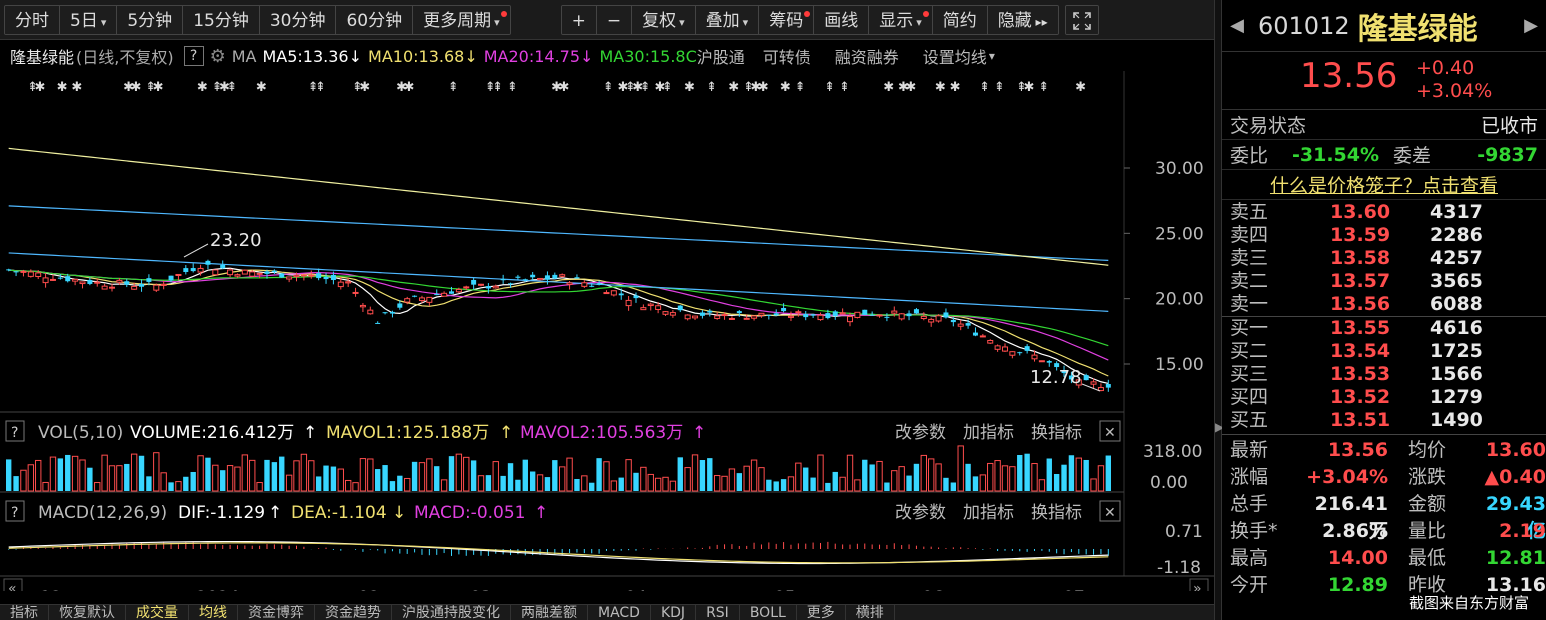  What do you see at coordinates (787, 19) in the screenshot?
I see `chart-tool-4: 筹码` at bounding box center [787, 19].